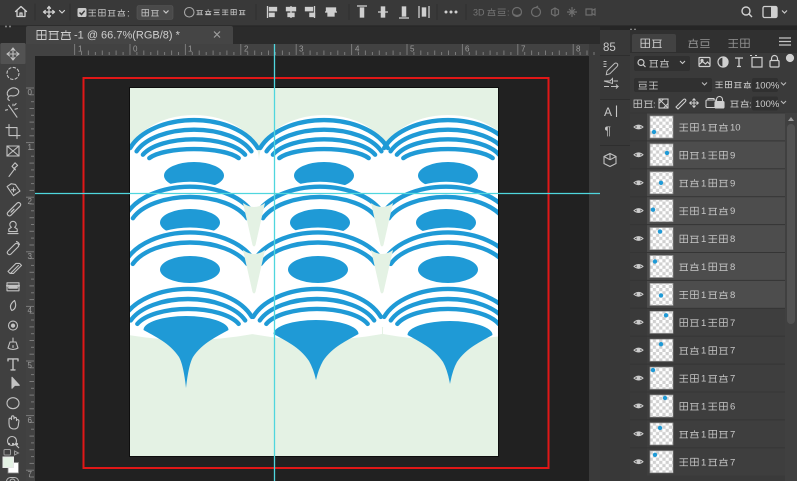 The width and height of the screenshot is (797, 481). Describe the element at coordinates (609, 48) in the screenshot. I see `svg-text: 85` at that location.